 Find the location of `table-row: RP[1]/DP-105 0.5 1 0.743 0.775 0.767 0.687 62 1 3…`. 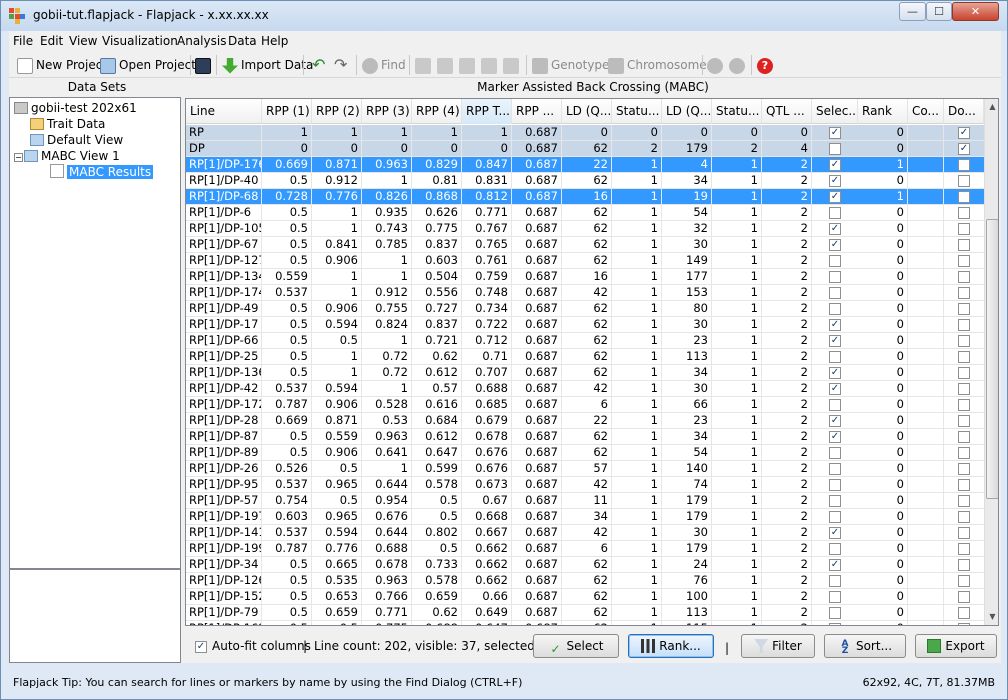

table-row: RP[1]/DP-105 0.5 1 0.743 0.775 0.767 0.687 62 1 3… is located at coordinates (585, 229).